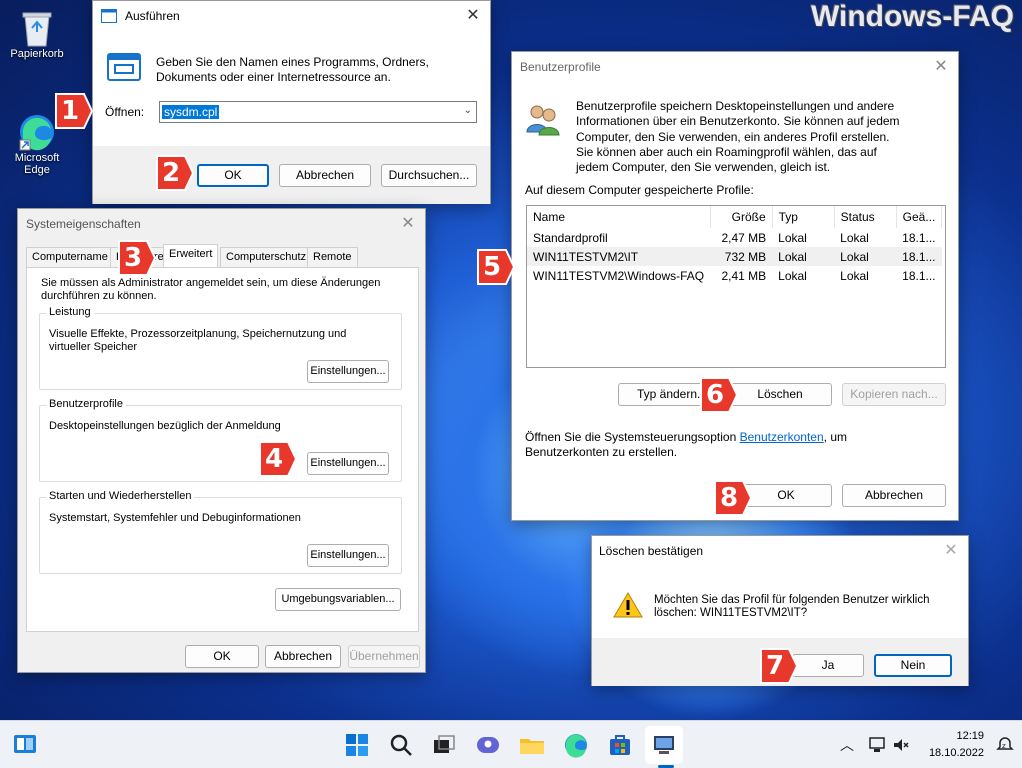  Describe the element at coordinates (357, 745) in the screenshot. I see `start-icon` at that location.